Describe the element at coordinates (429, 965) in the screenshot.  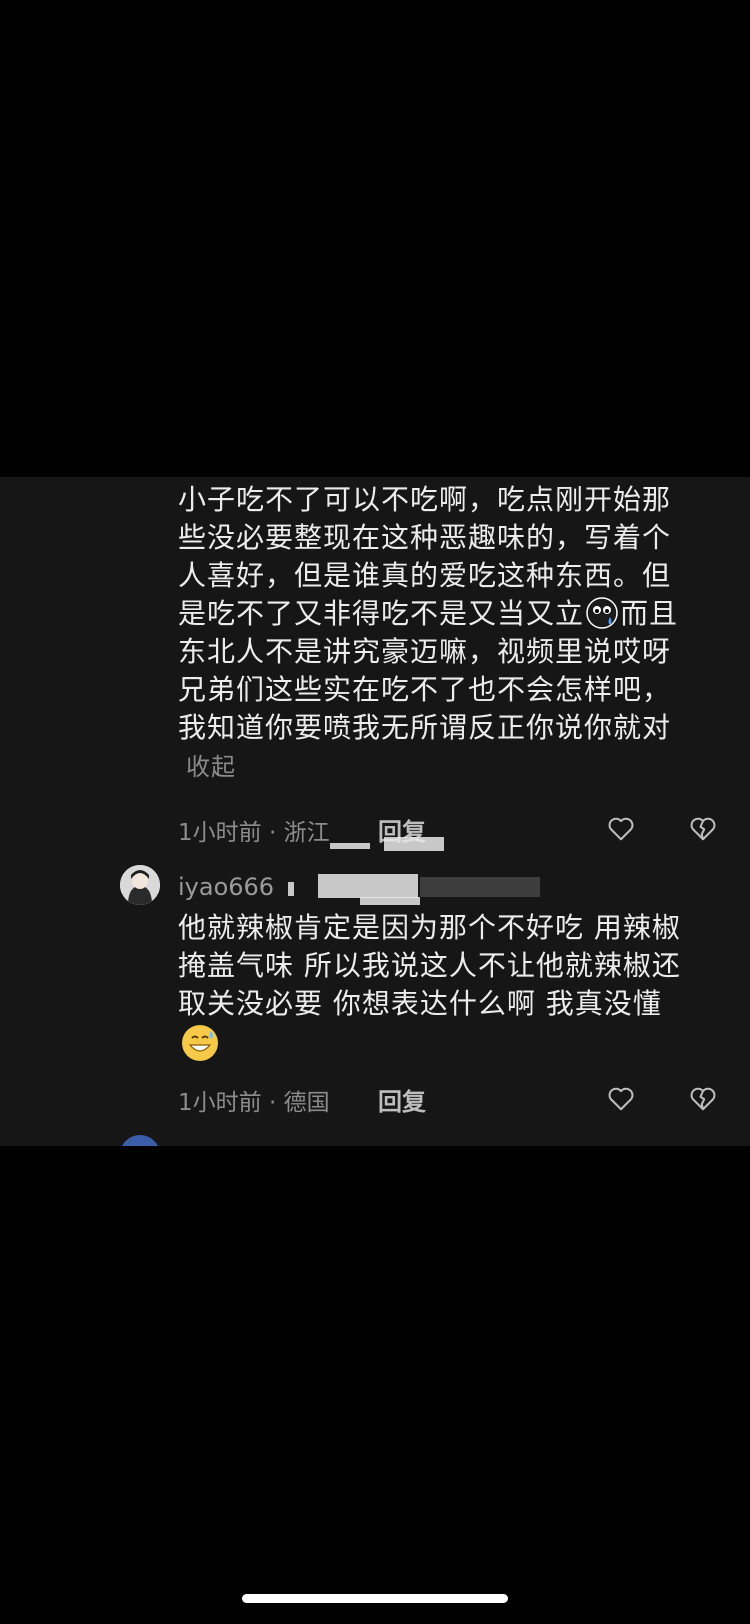
I see `comment-2-line: 掩盖气味 所以我说这人不让他就辣椒还` at that location.